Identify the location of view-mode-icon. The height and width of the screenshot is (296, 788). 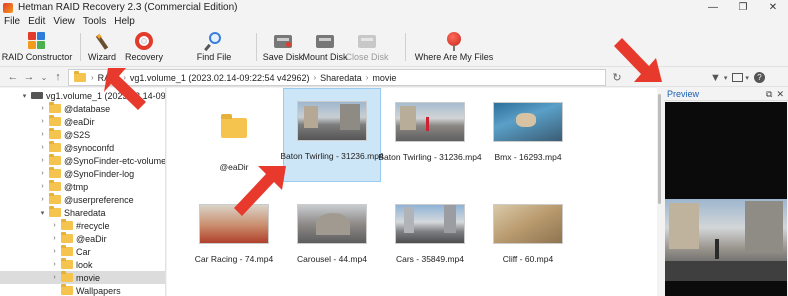
(738, 77).